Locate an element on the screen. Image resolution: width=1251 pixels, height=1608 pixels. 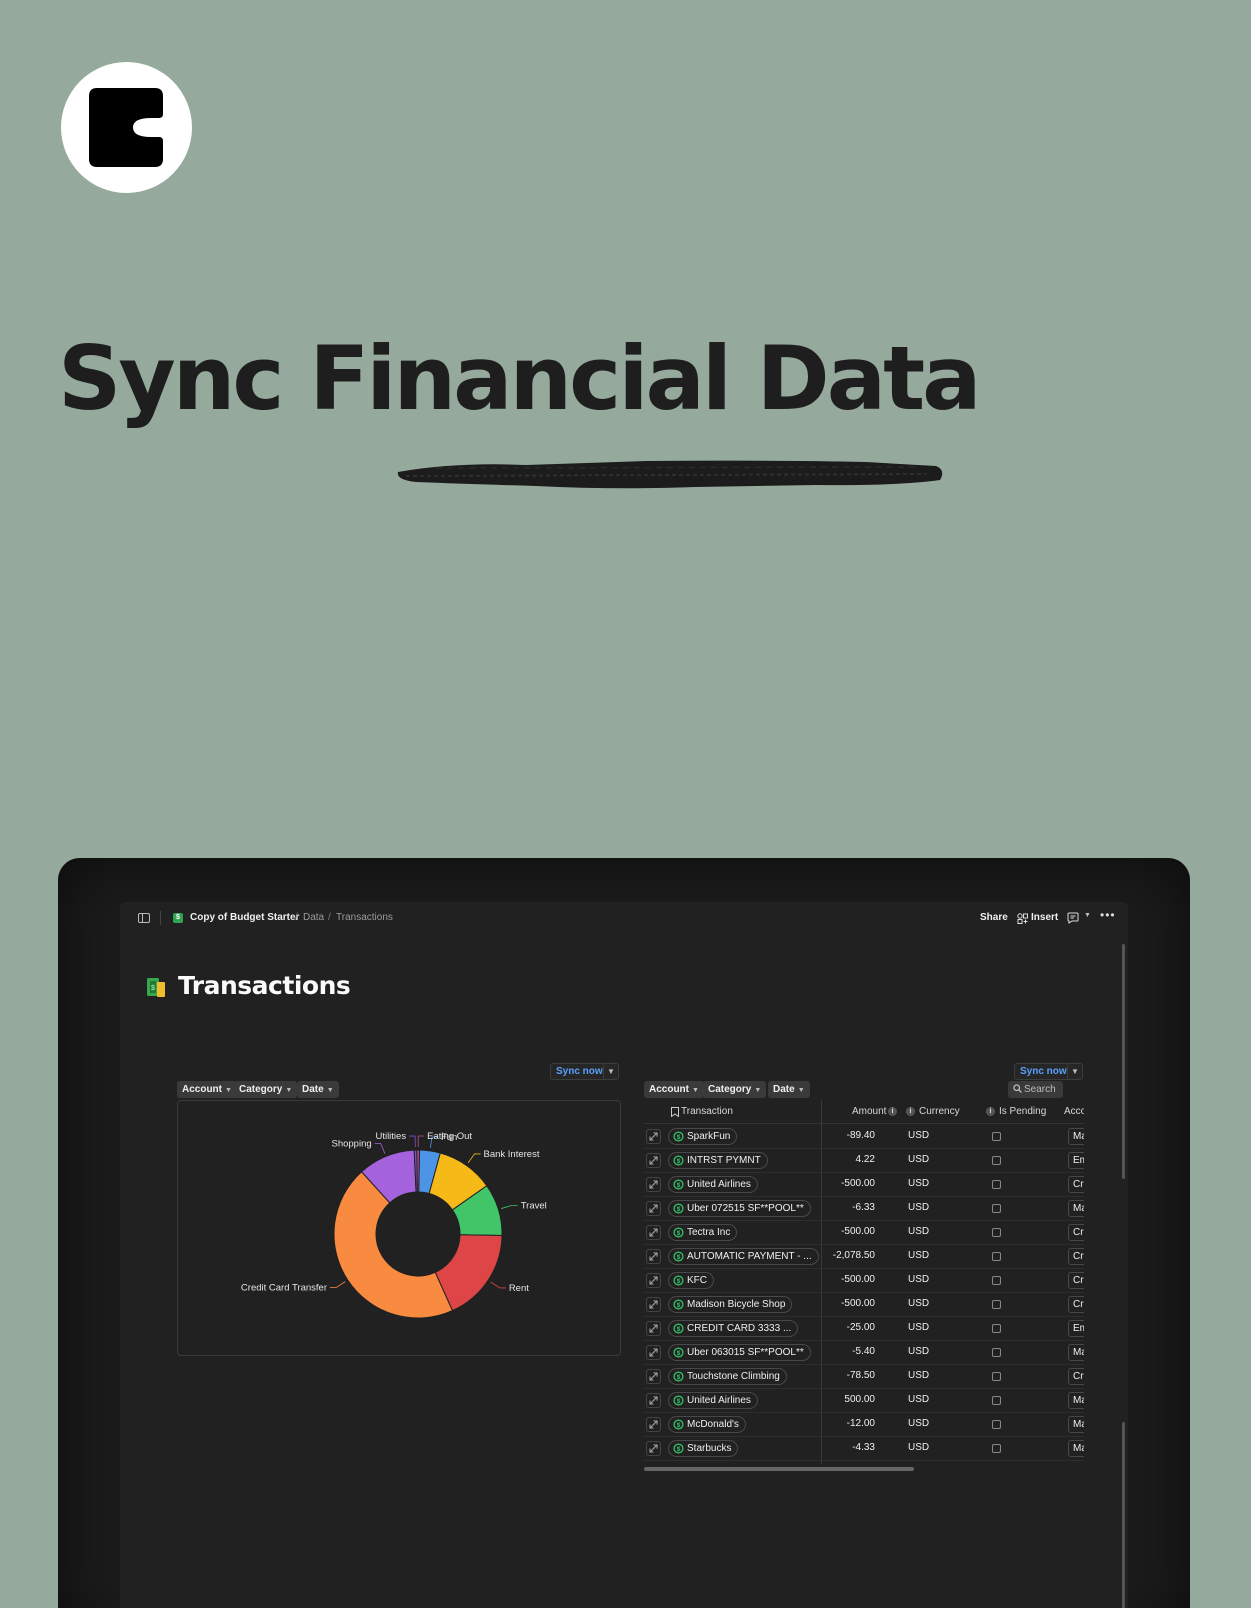
column-account: Acco is located at coordinates (1074, 1111).